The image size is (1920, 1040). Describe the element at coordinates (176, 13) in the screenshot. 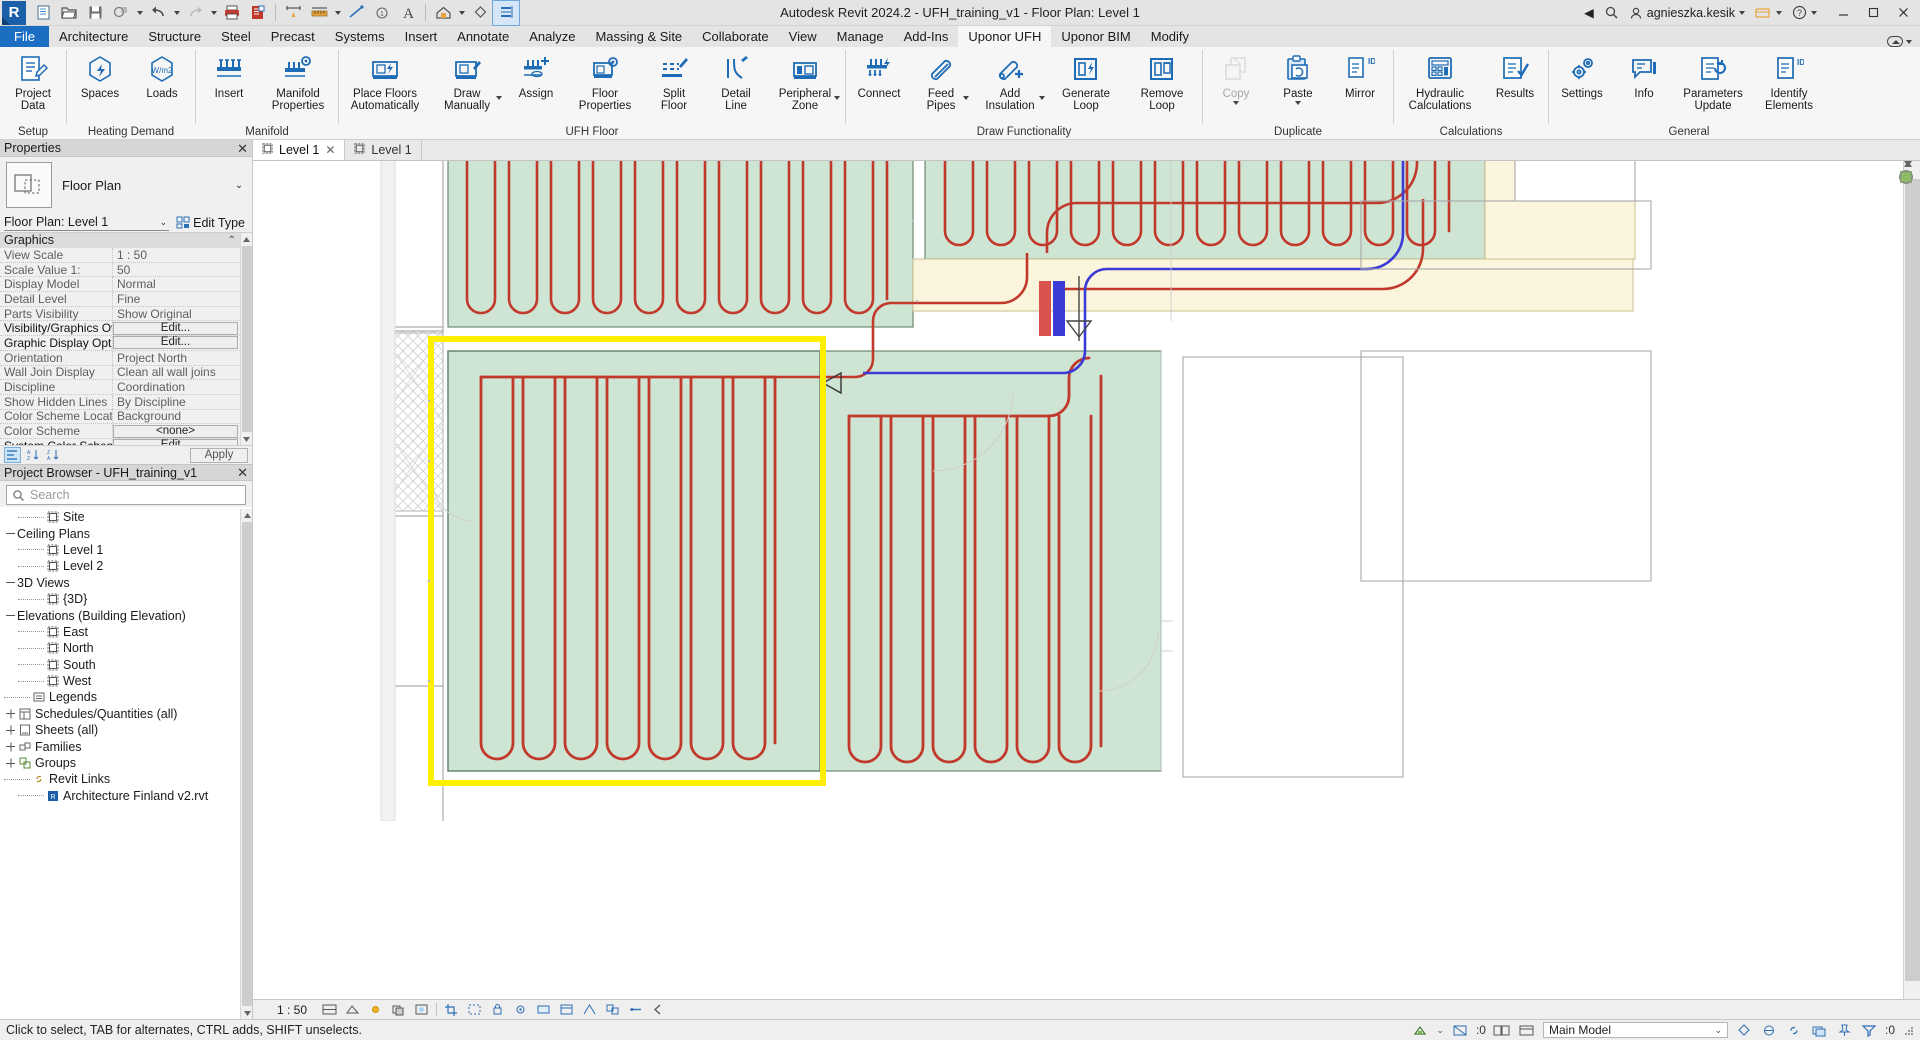

I see `undo-caret-icon` at that location.